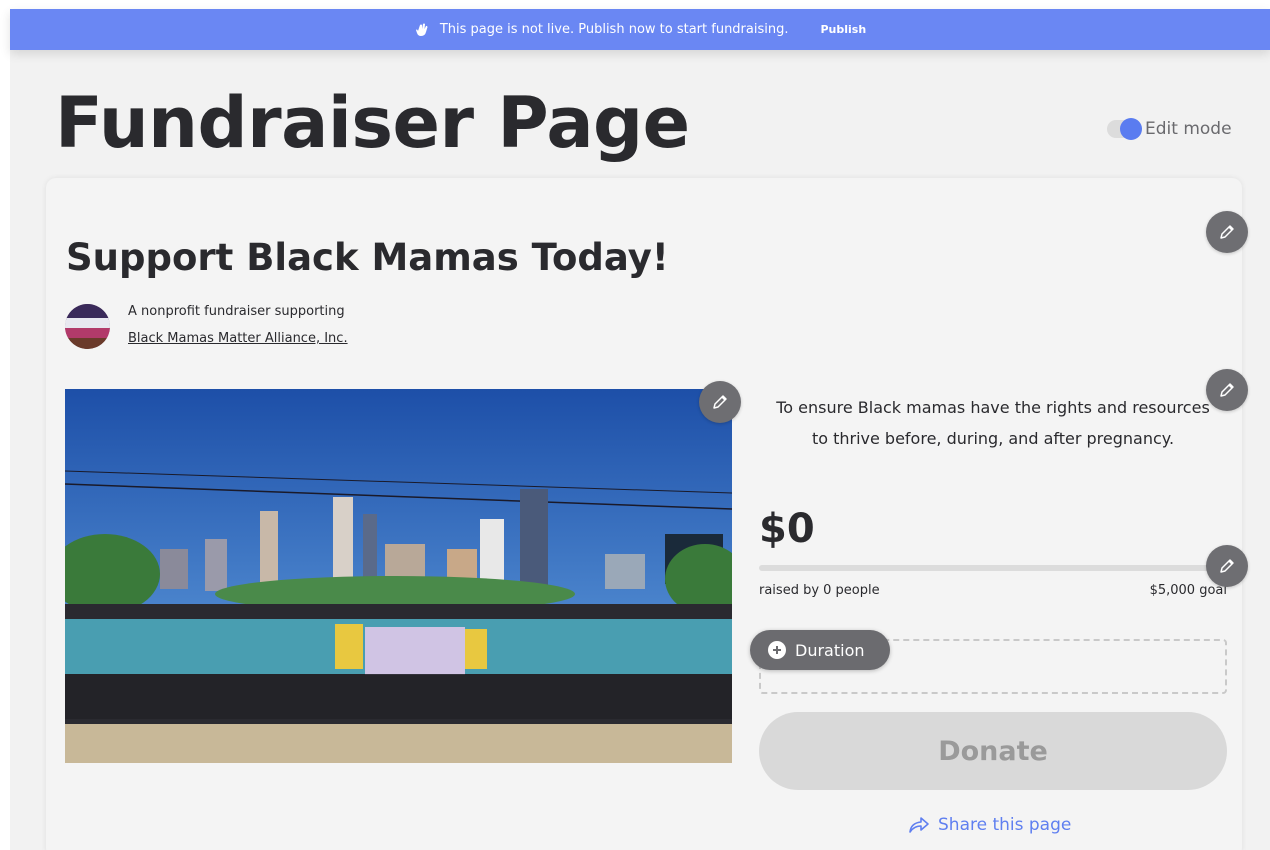 Image resolution: width=1270 pixels, height=850 pixels. What do you see at coordinates (777, 650) in the screenshot?
I see `plus-circle-icon` at bounding box center [777, 650].